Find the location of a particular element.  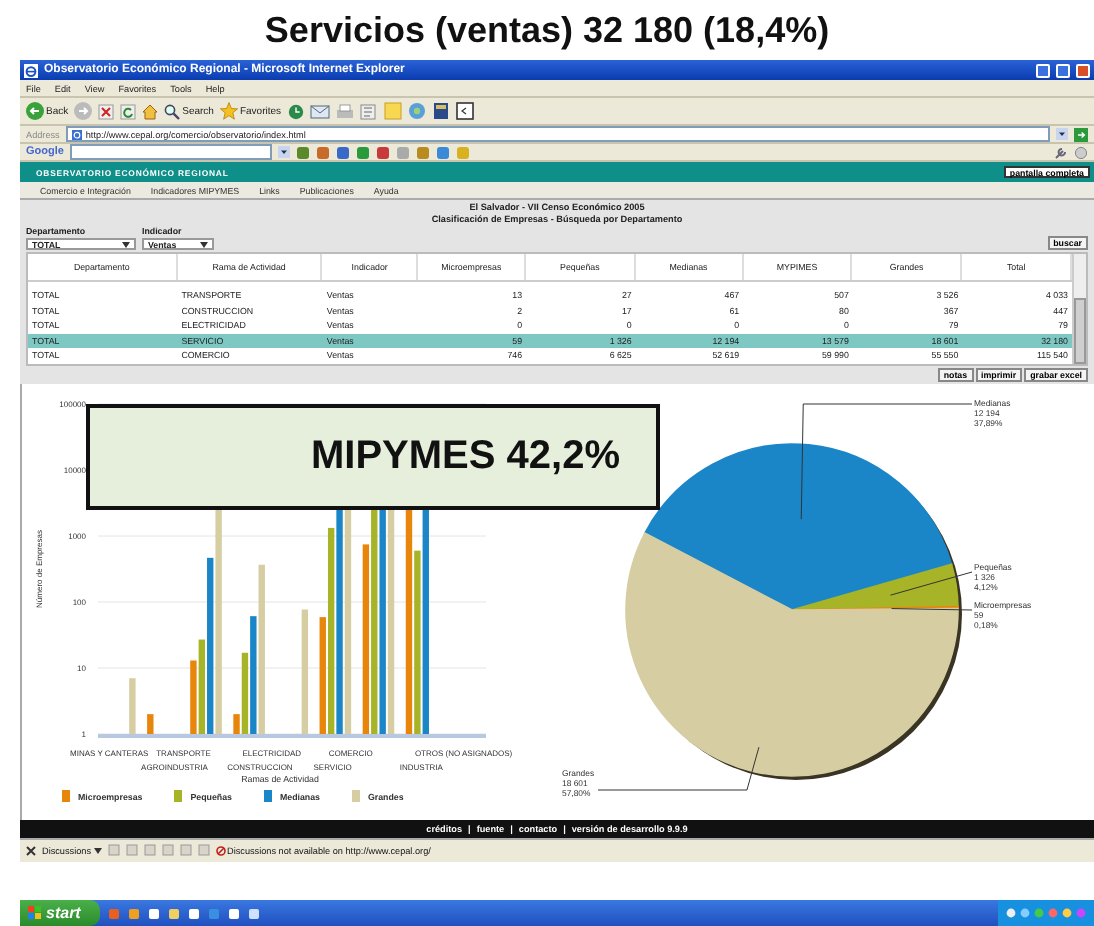

browser-icon is located at coordinates (31, 70).